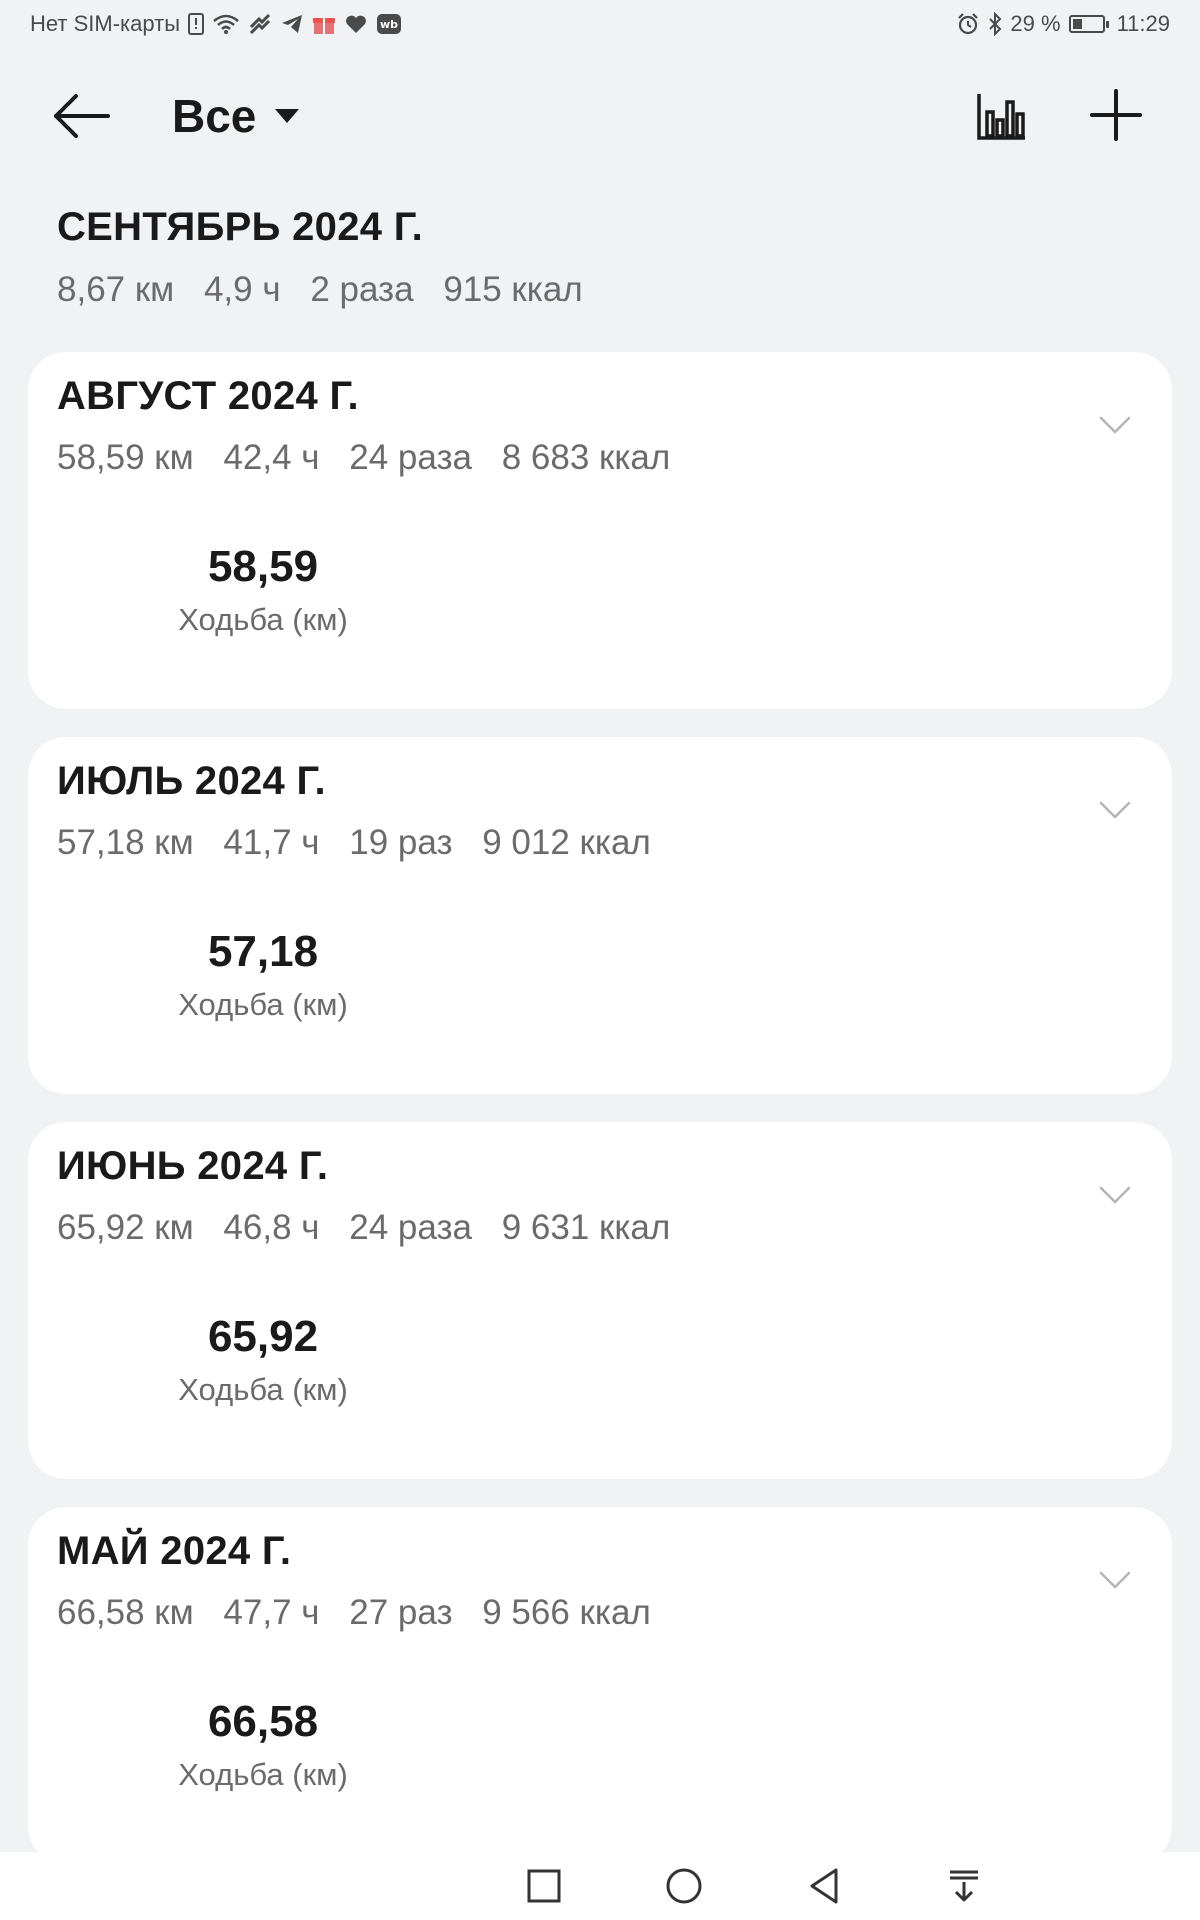 The width and height of the screenshot is (1200, 1920). I want to click on current-month-calories: 915 ккал, so click(513, 289).